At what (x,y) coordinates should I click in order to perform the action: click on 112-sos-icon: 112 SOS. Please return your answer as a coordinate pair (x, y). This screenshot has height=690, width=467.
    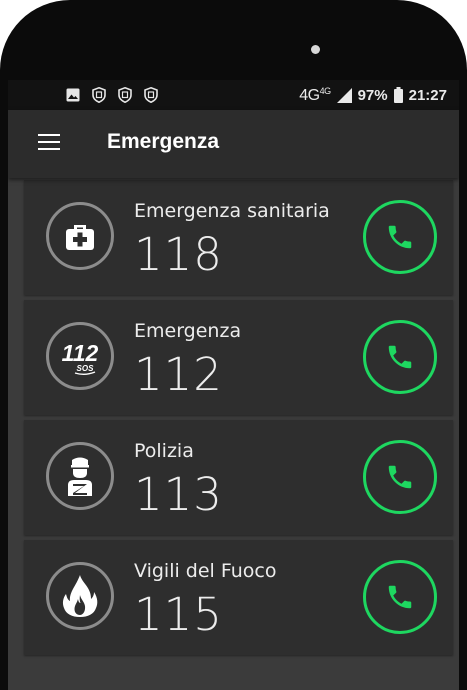
    Looking at the image, I should click on (80, 356).